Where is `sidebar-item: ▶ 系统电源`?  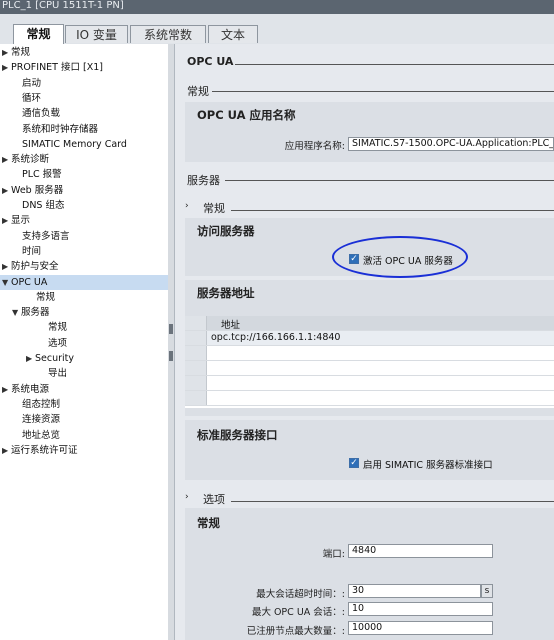 sidebar-item: ▶ 系统电源 is located at coordinates (25, 389).